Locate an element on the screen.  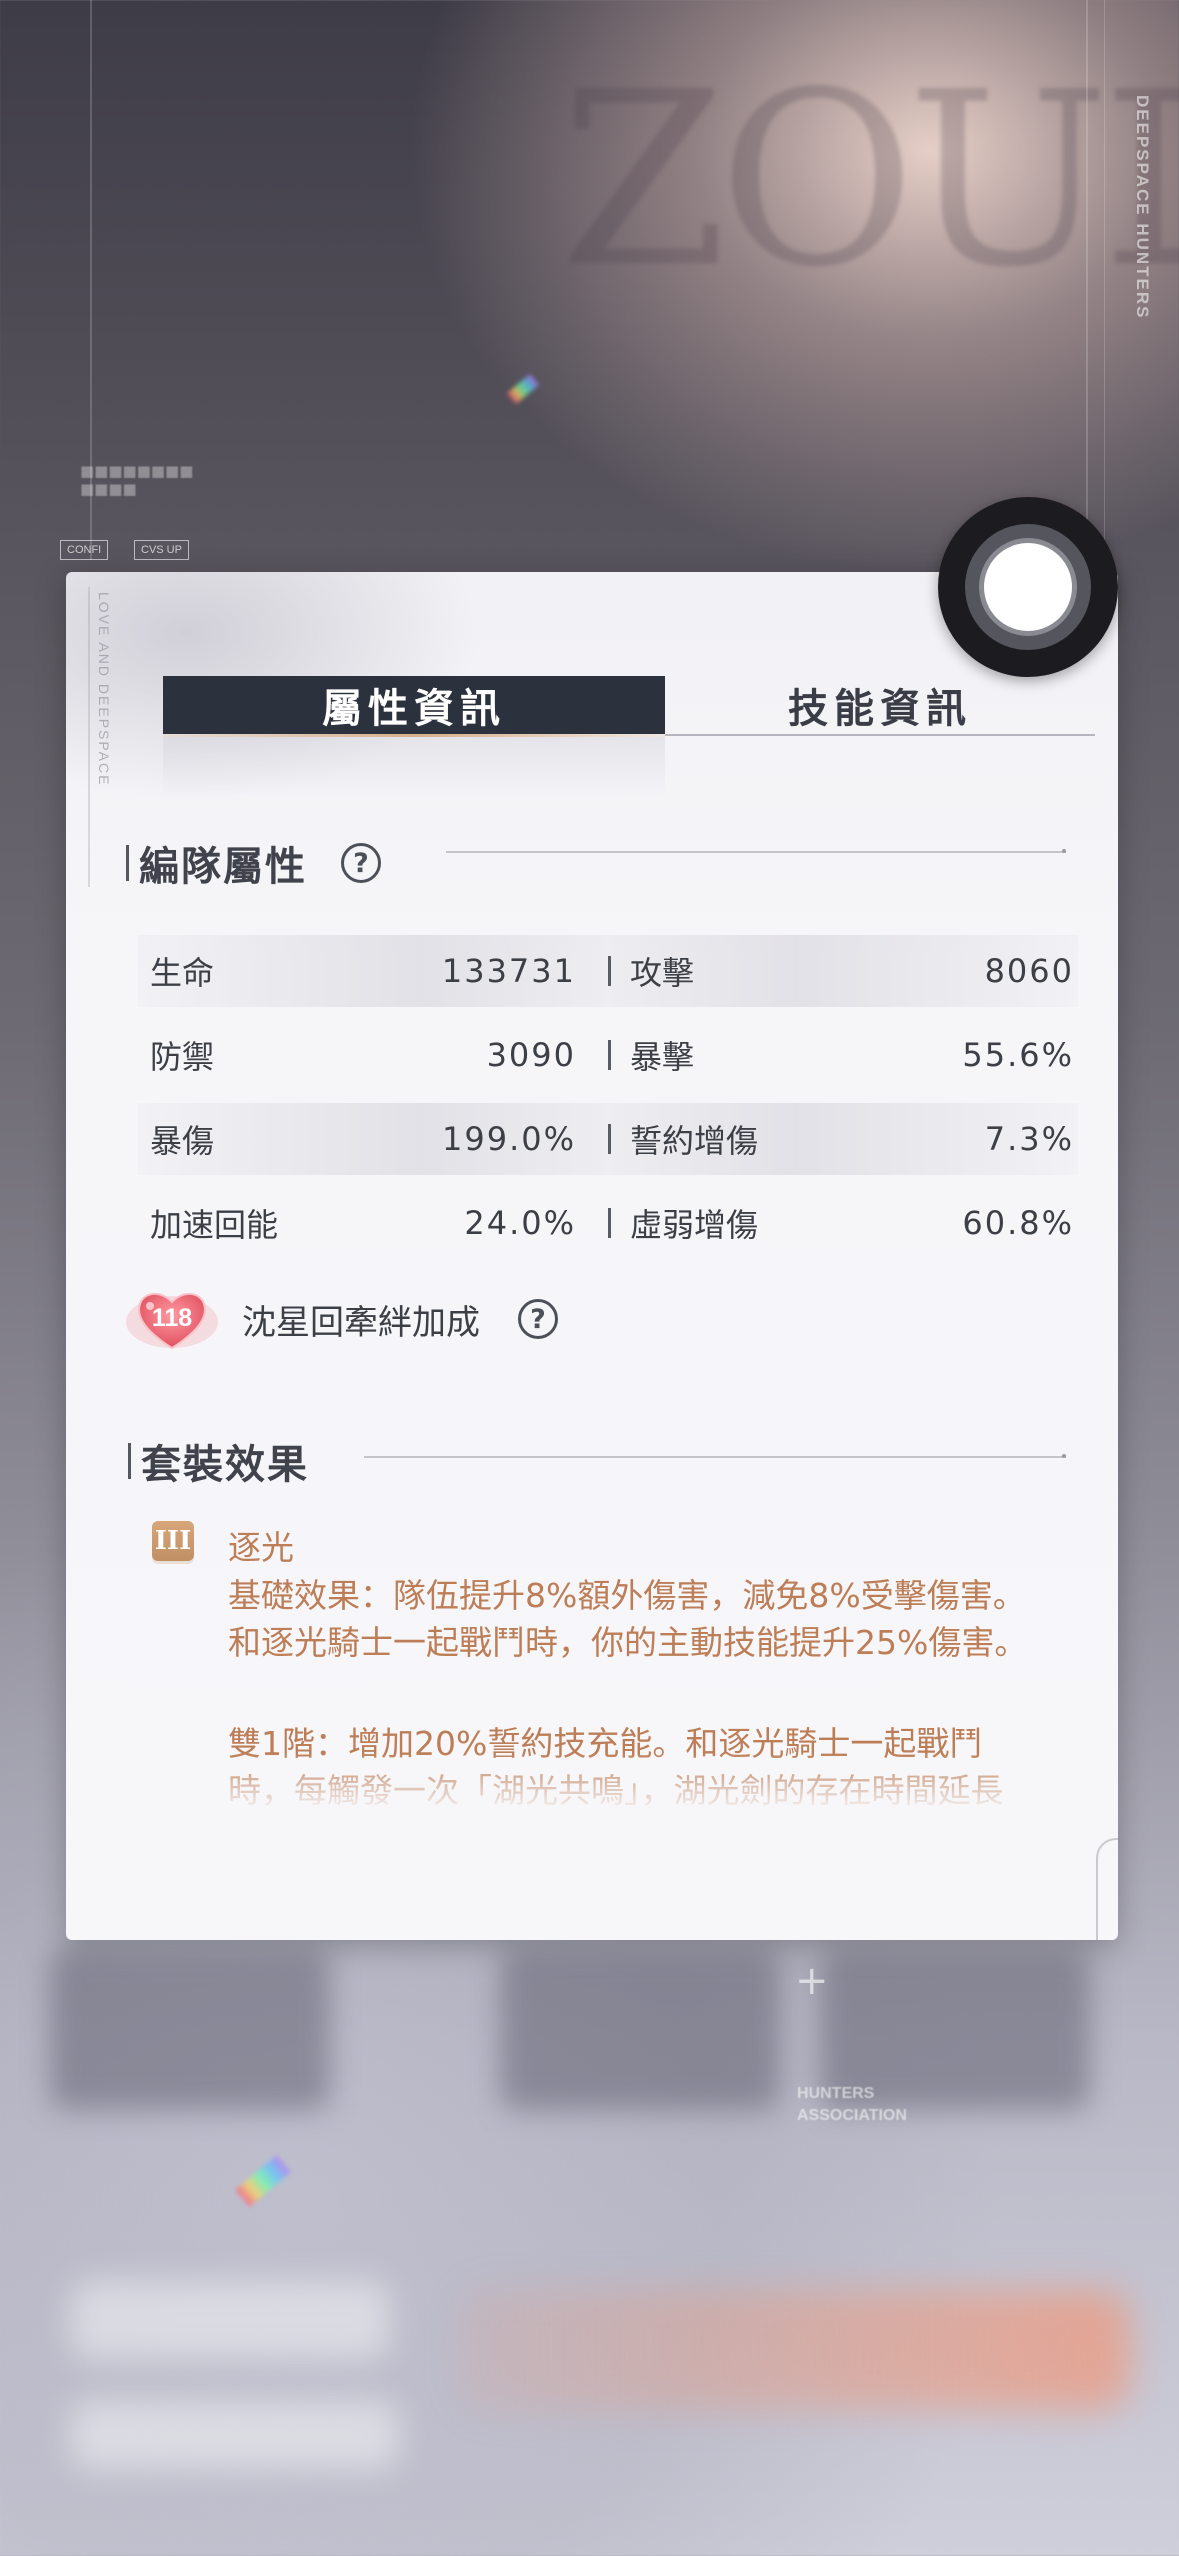
panel-left-rule is located at coordinates (89, 737).